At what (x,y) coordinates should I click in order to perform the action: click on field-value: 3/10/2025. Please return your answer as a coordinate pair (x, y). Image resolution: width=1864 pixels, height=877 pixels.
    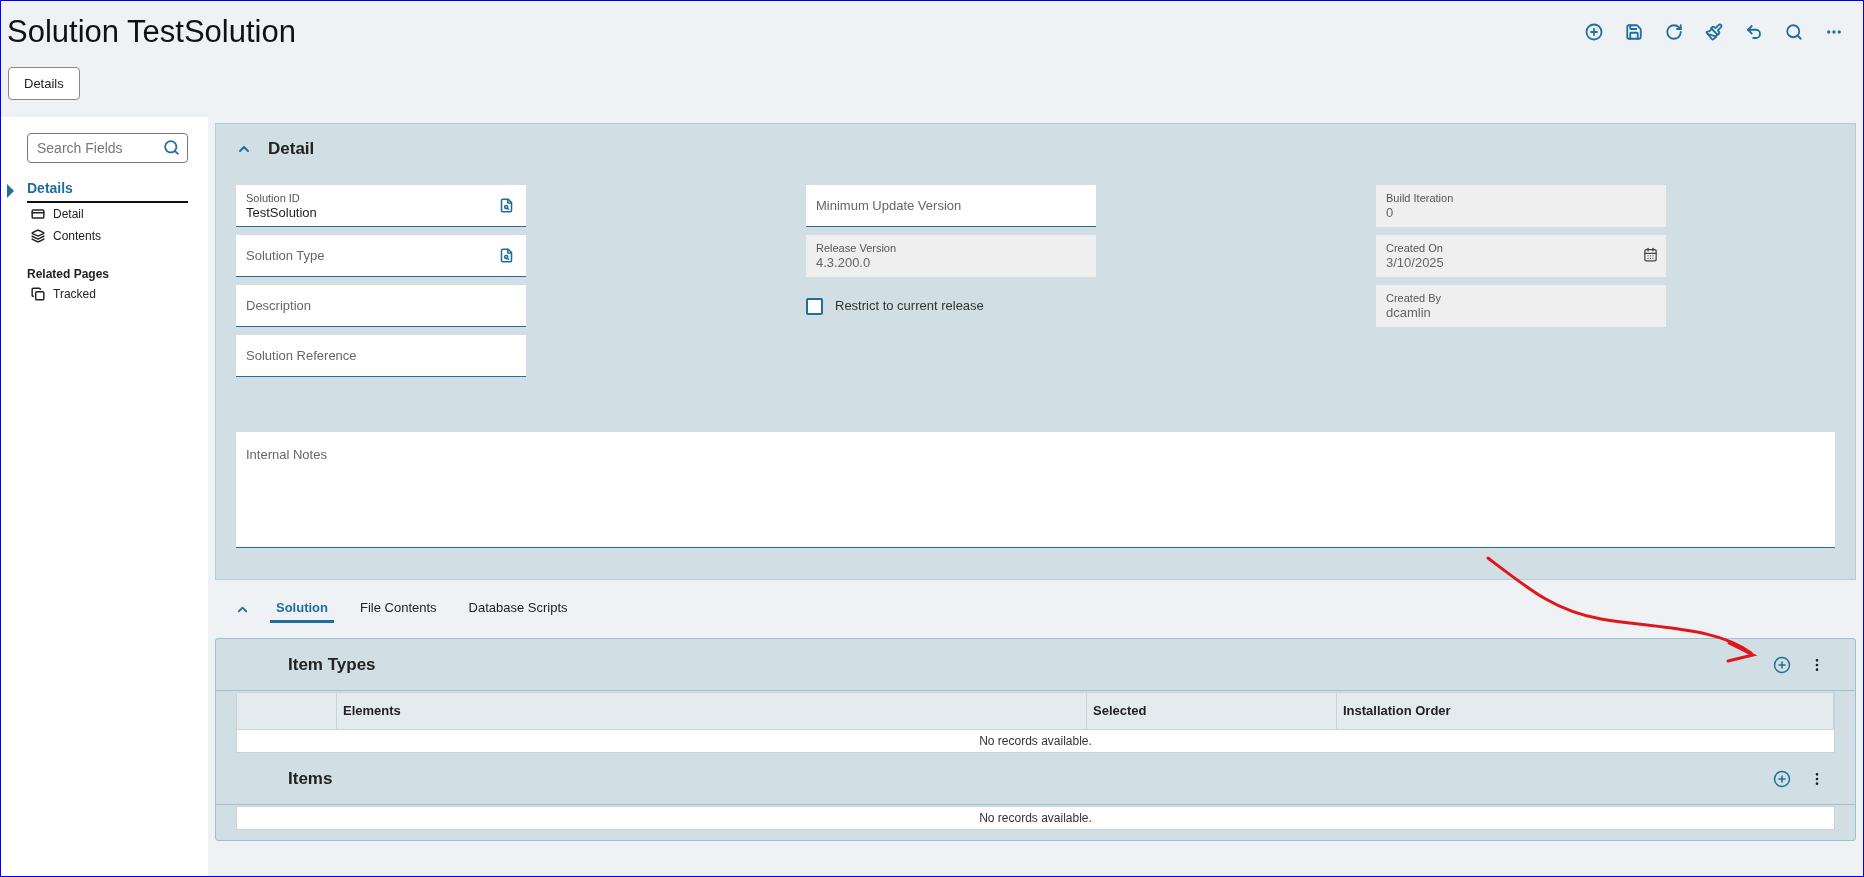
    Looking at the image, I should click on (1415, 263).